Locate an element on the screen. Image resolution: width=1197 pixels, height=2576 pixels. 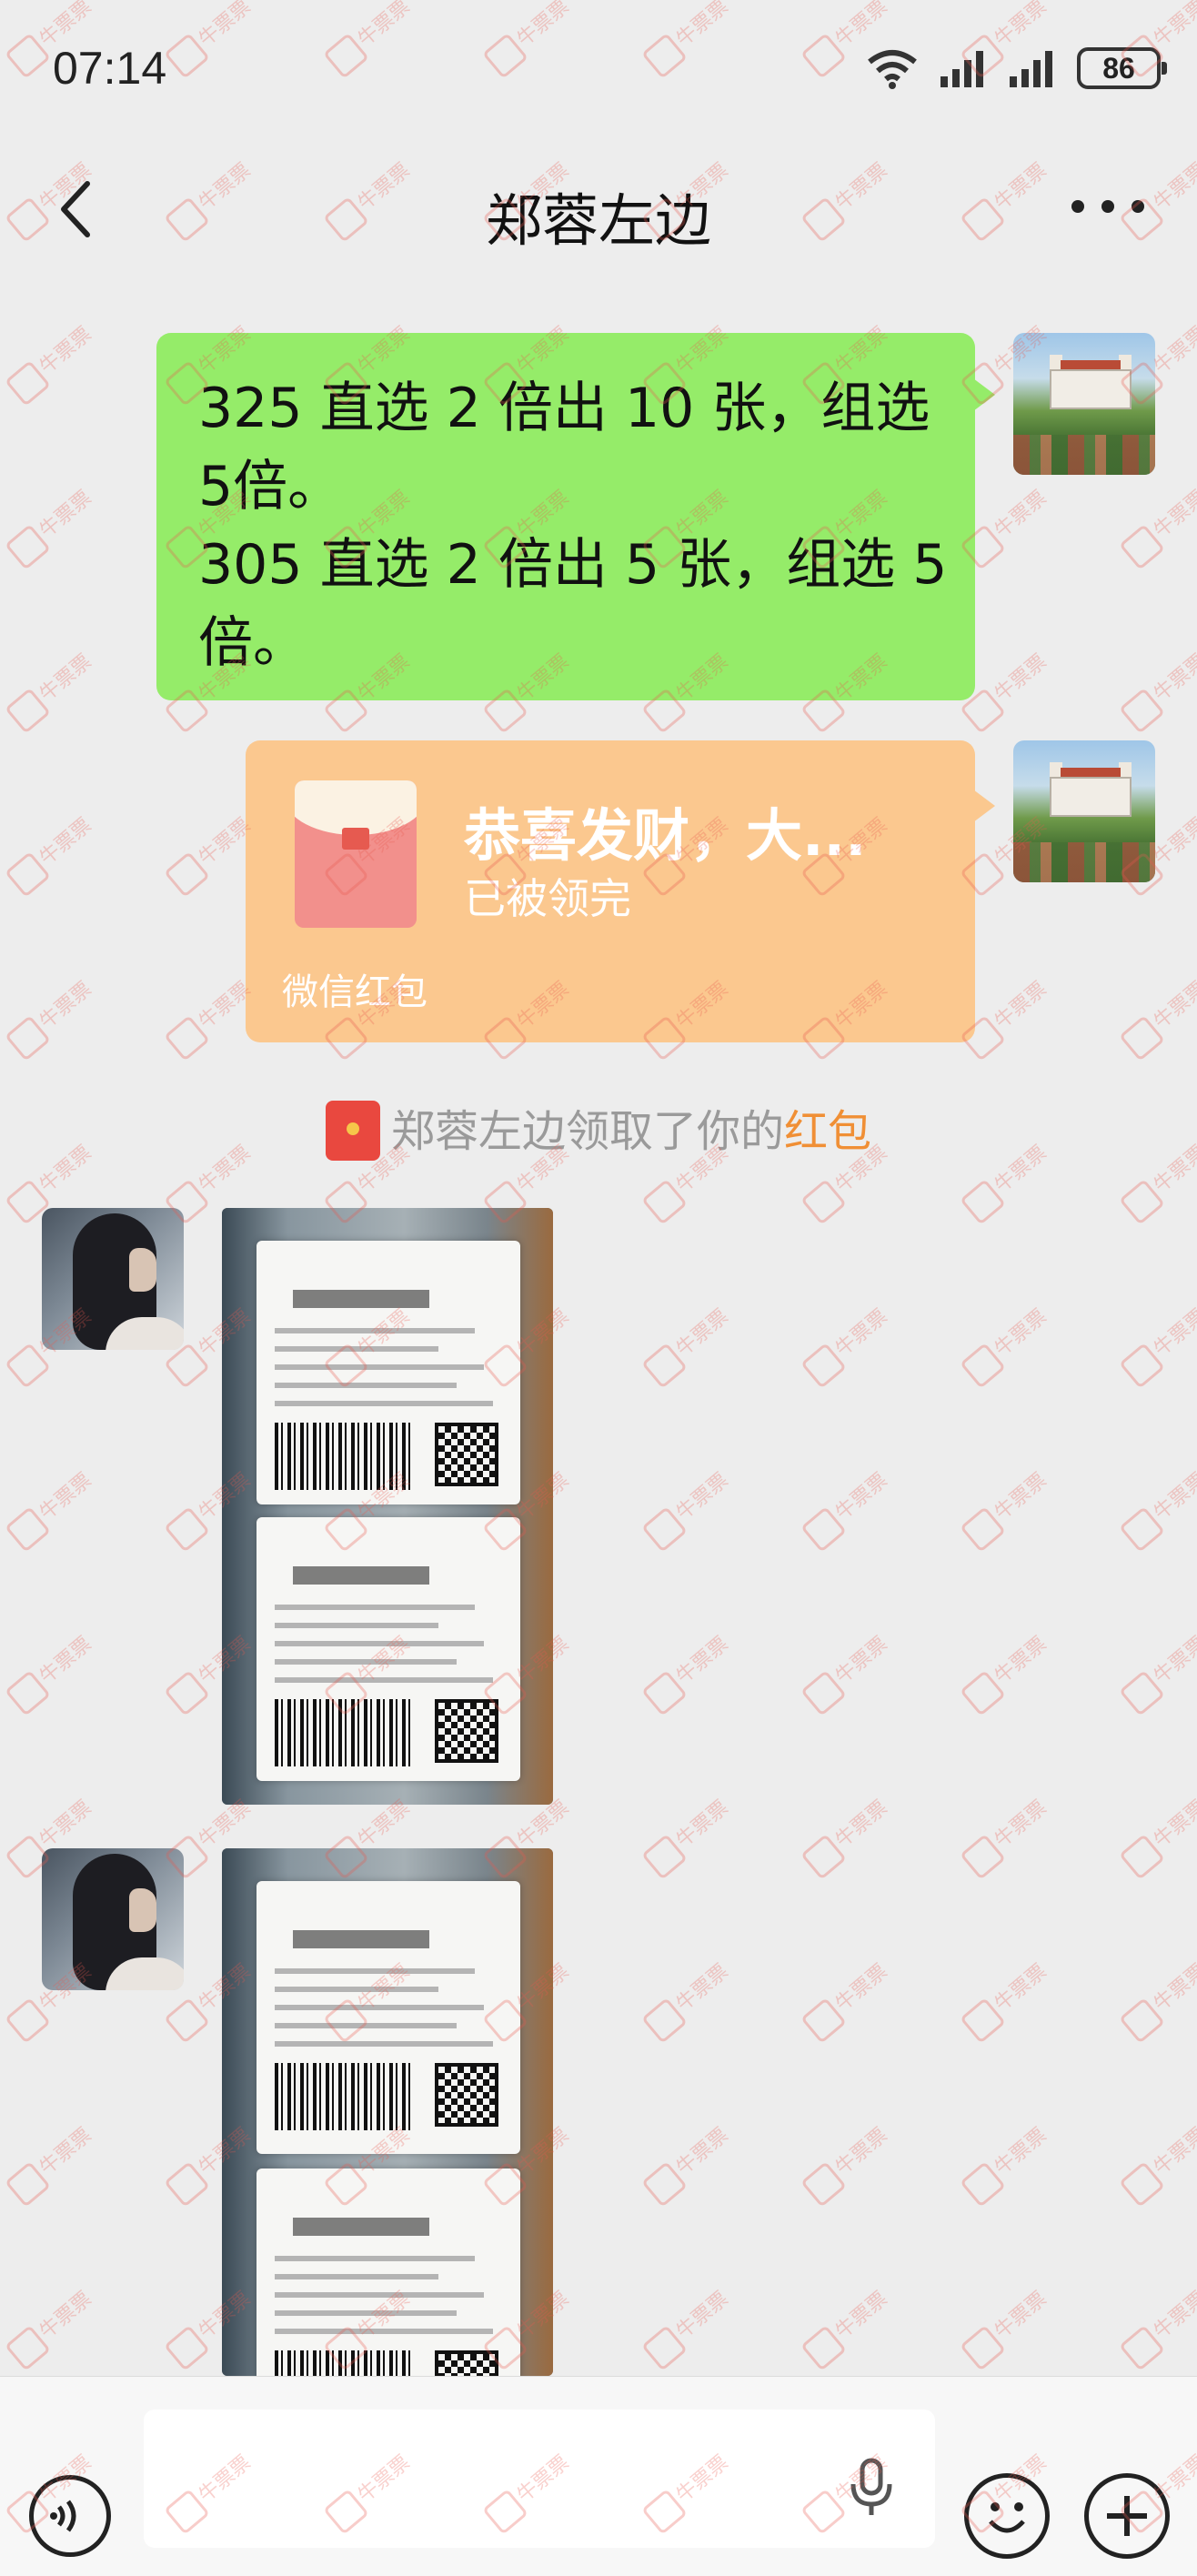
red-packet-footer: 微信红包 is located at coordinates (355, 992).